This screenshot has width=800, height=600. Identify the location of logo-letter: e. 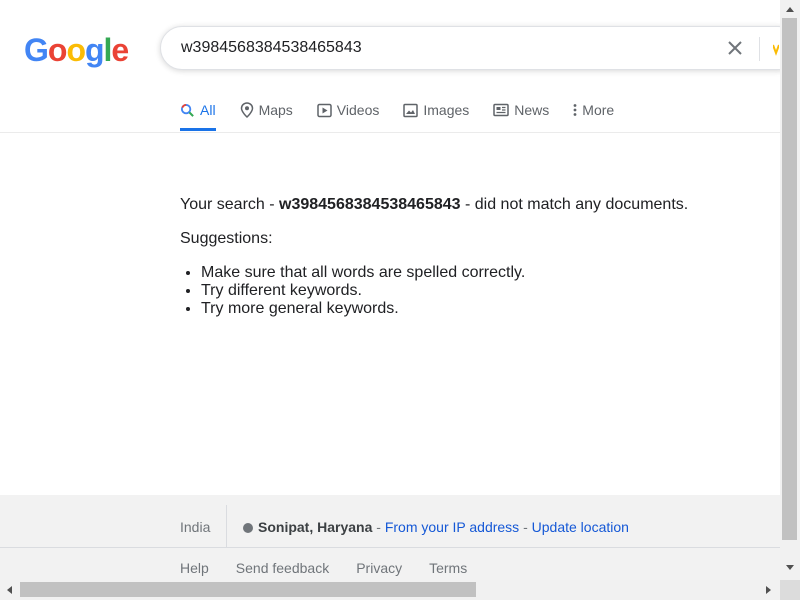
(120, 50).